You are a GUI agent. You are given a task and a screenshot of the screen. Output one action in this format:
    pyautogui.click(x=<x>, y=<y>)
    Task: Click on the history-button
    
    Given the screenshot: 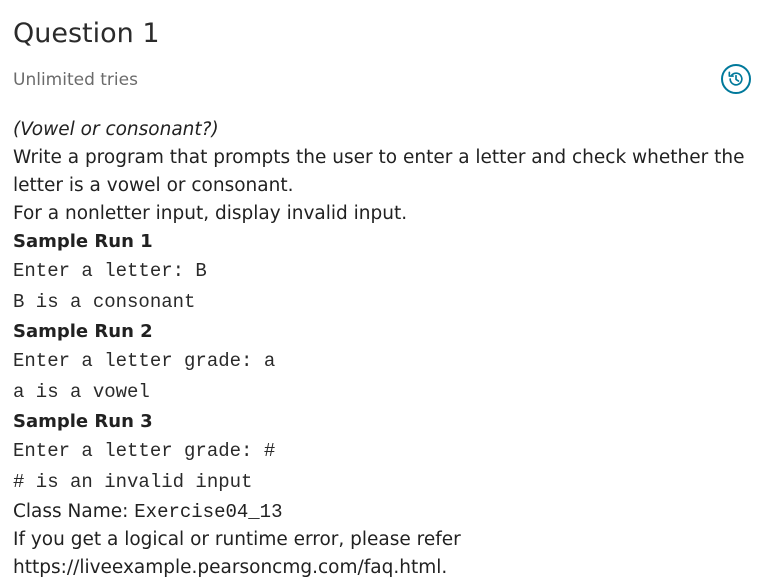 What is the action you would take?
    pyautogui.click(x=736, y=79)
    